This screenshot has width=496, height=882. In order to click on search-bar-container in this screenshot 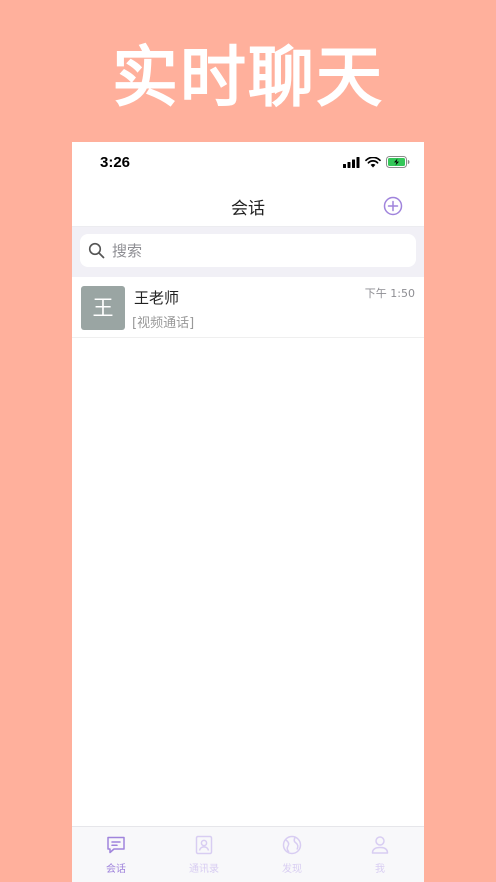, I will do `click(248, 252)`.